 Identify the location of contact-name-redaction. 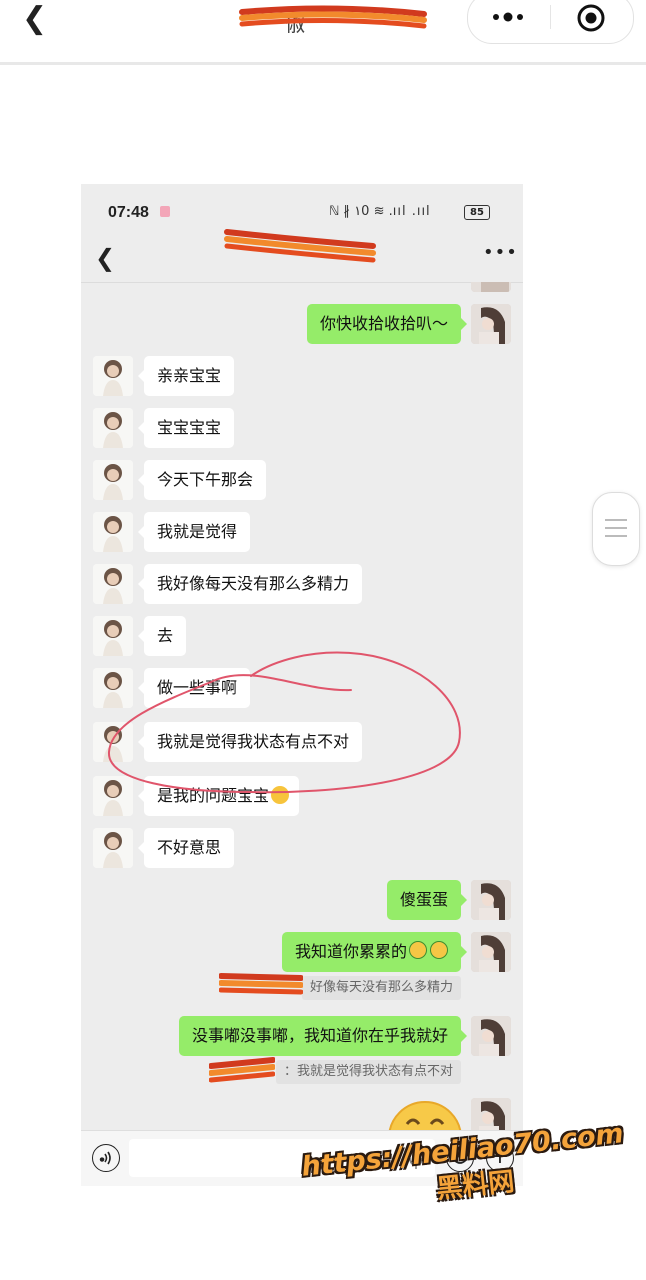
(300, 246).